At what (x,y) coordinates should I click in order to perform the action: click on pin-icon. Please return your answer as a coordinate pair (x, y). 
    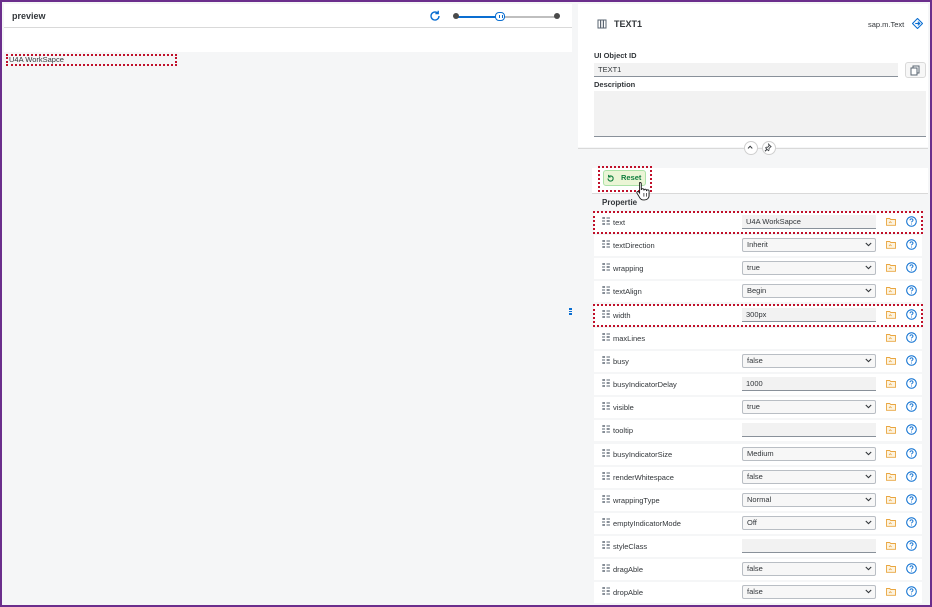
    Looking at the image, I should click on (768, 147).